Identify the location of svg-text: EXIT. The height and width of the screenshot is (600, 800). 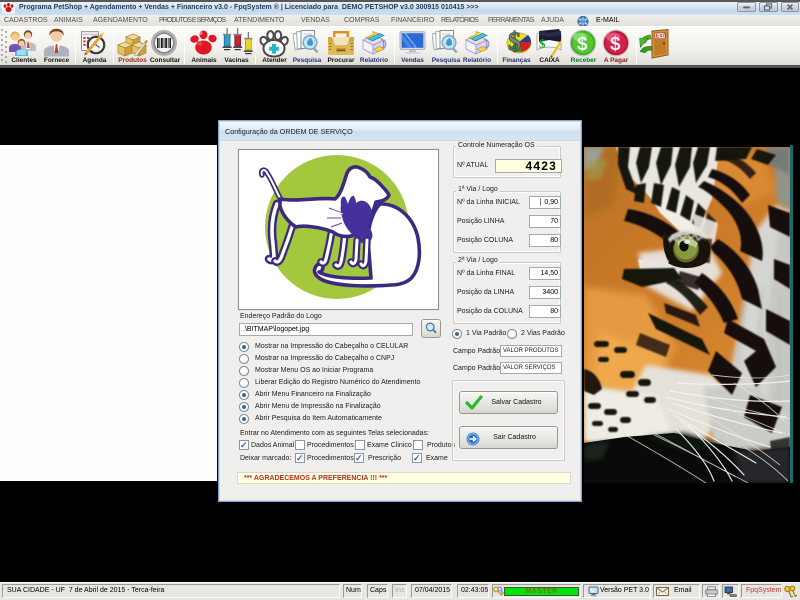
(661, 37).